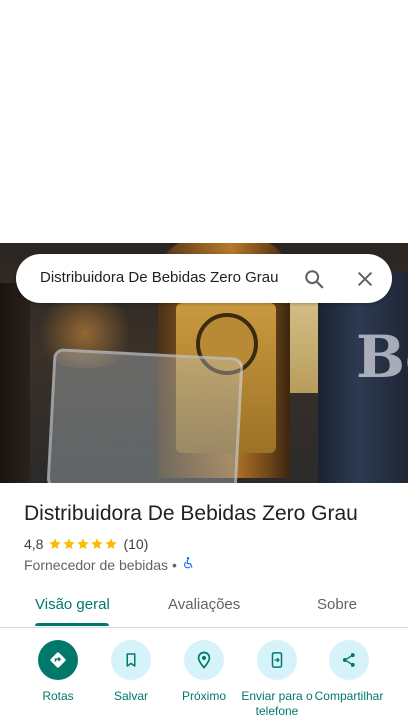  Describe the element at coordinates (191, 513) in the screenshot. I see `place-title: Distribuidora De Bebidas Zero Grau` at that location.